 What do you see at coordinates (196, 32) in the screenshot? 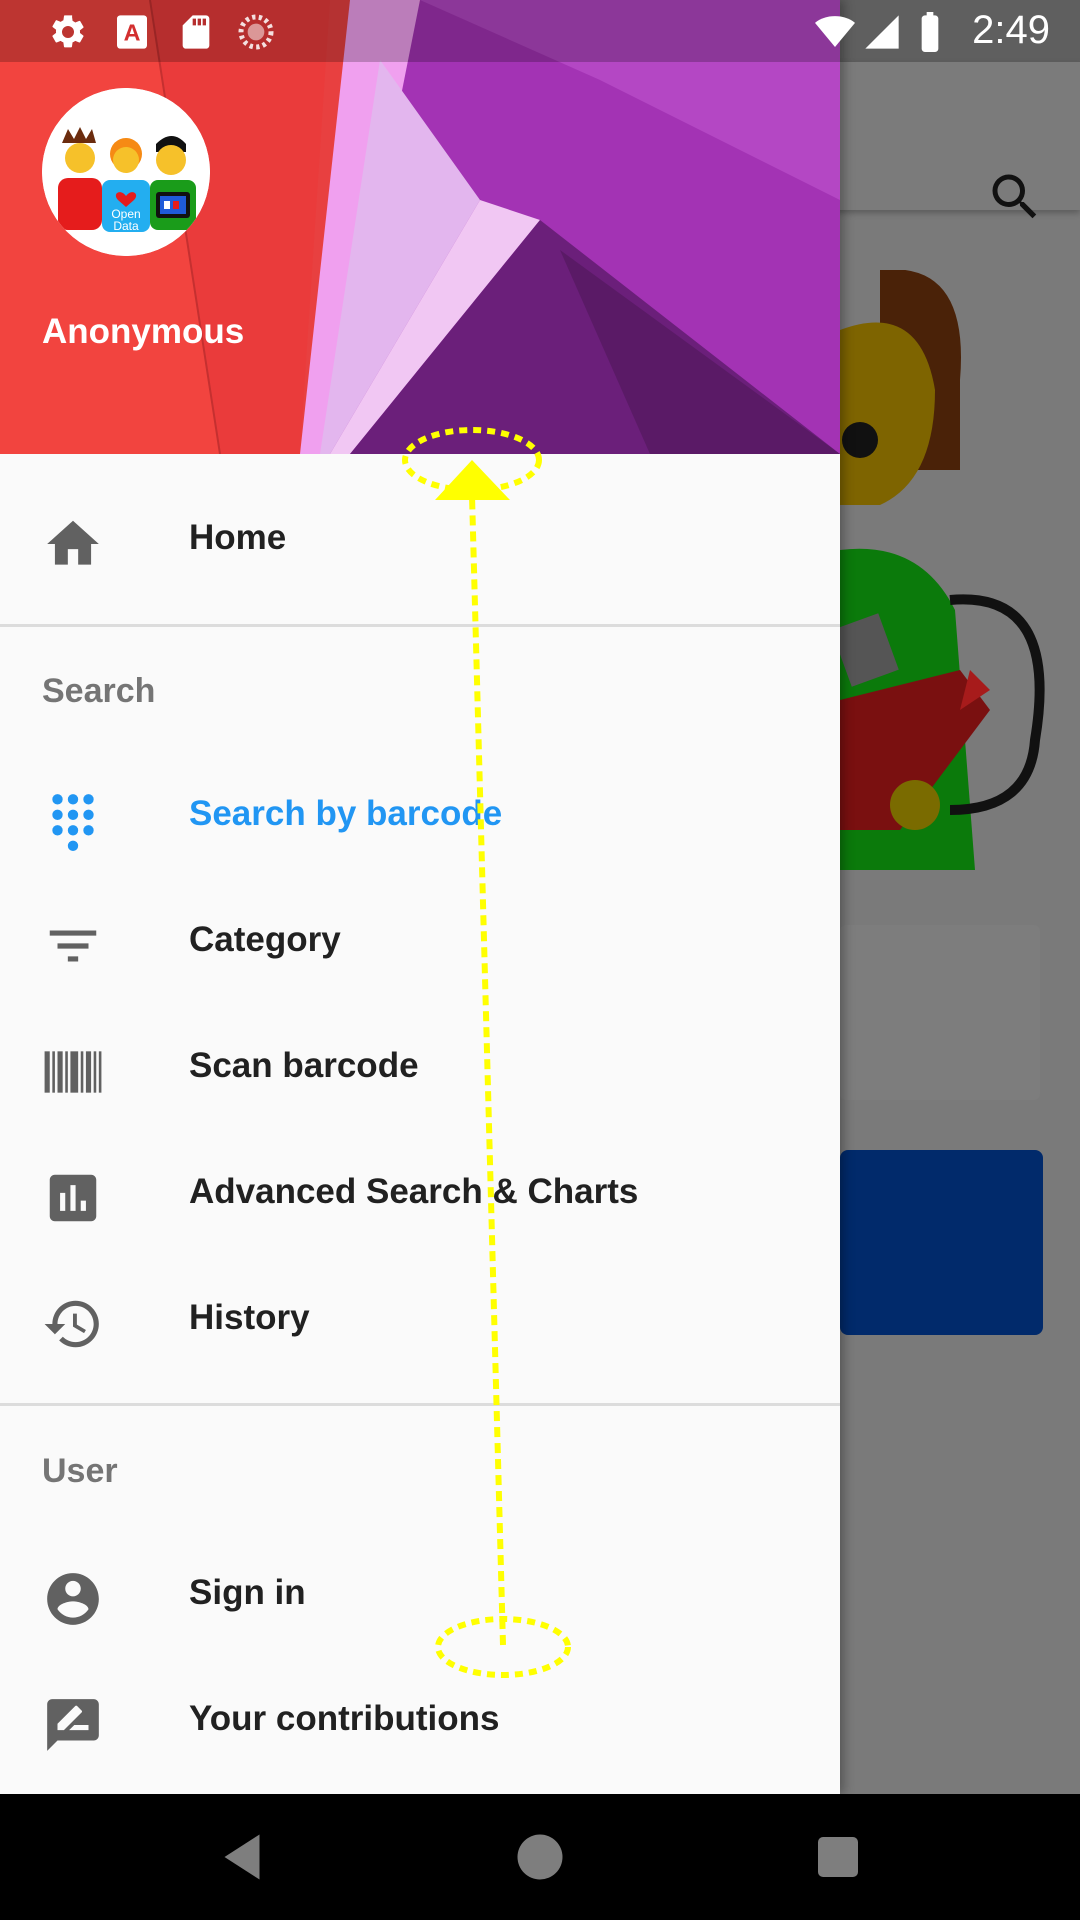
I see `sd-card-icon` at bounding box center [196, 32].